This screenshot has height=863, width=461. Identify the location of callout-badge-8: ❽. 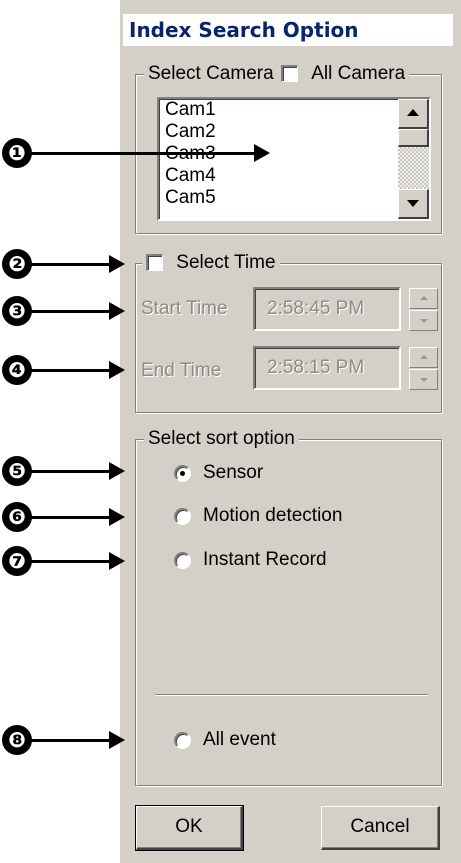
(17, 740).